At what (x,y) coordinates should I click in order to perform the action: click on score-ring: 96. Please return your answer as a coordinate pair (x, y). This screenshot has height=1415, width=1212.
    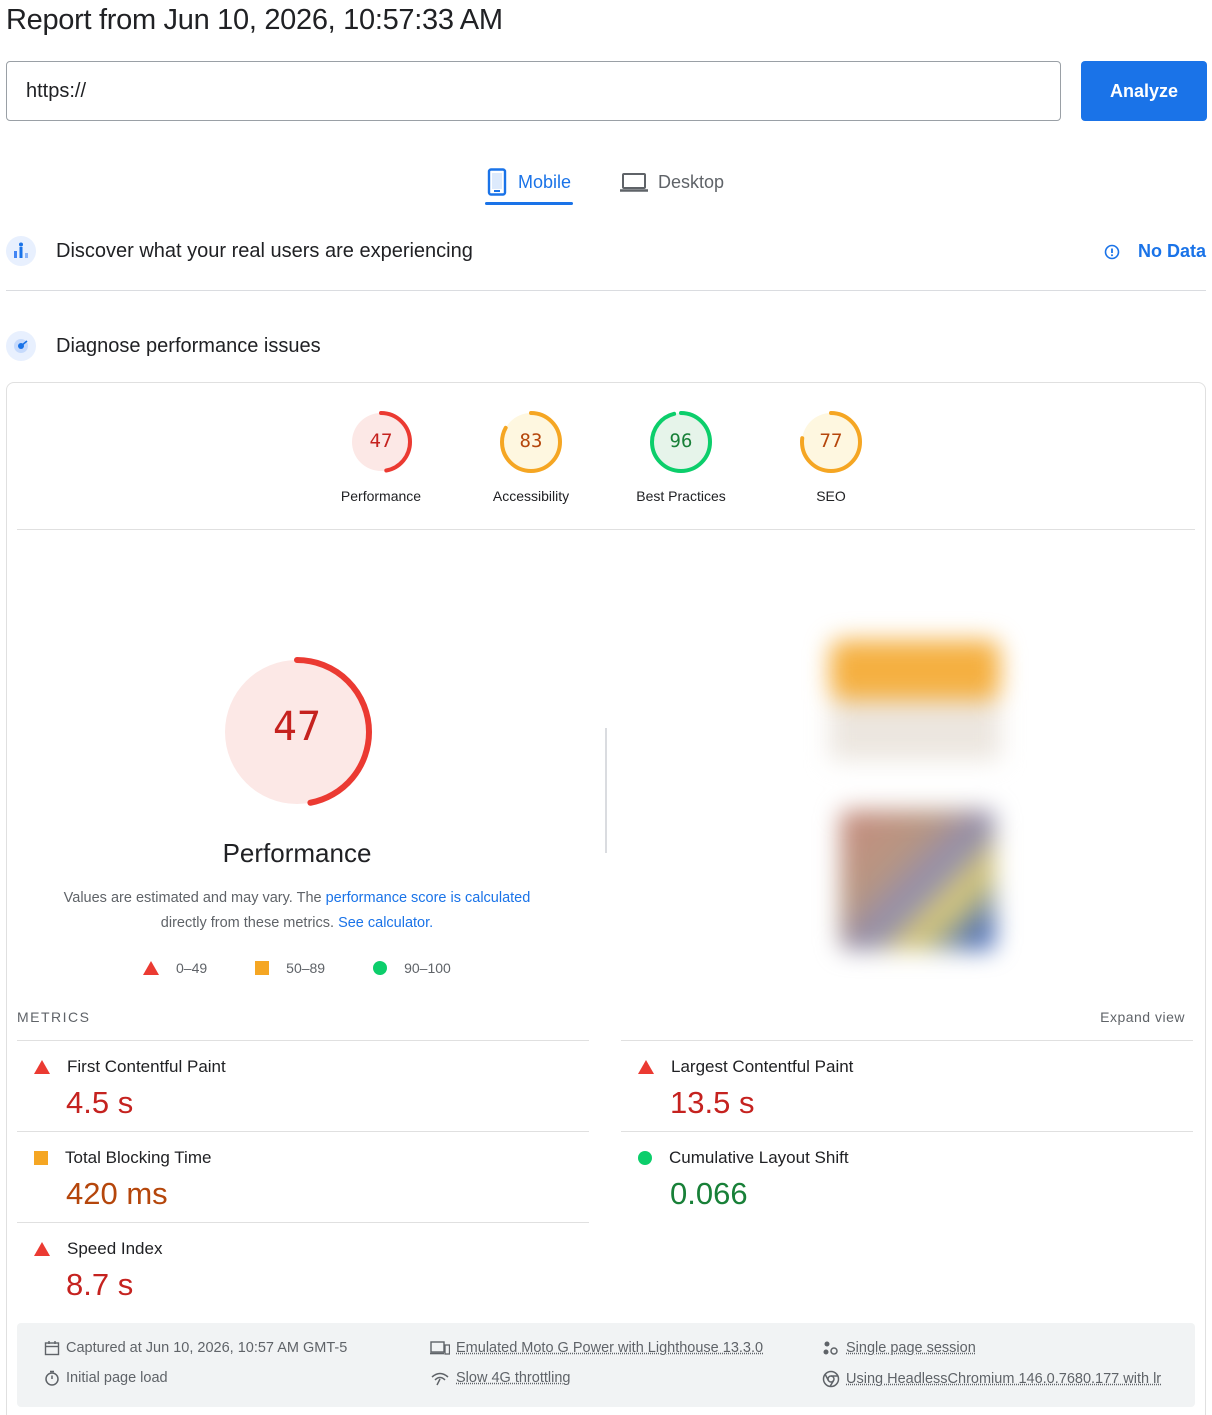
    Looking at the image, I should click on (681, 442).